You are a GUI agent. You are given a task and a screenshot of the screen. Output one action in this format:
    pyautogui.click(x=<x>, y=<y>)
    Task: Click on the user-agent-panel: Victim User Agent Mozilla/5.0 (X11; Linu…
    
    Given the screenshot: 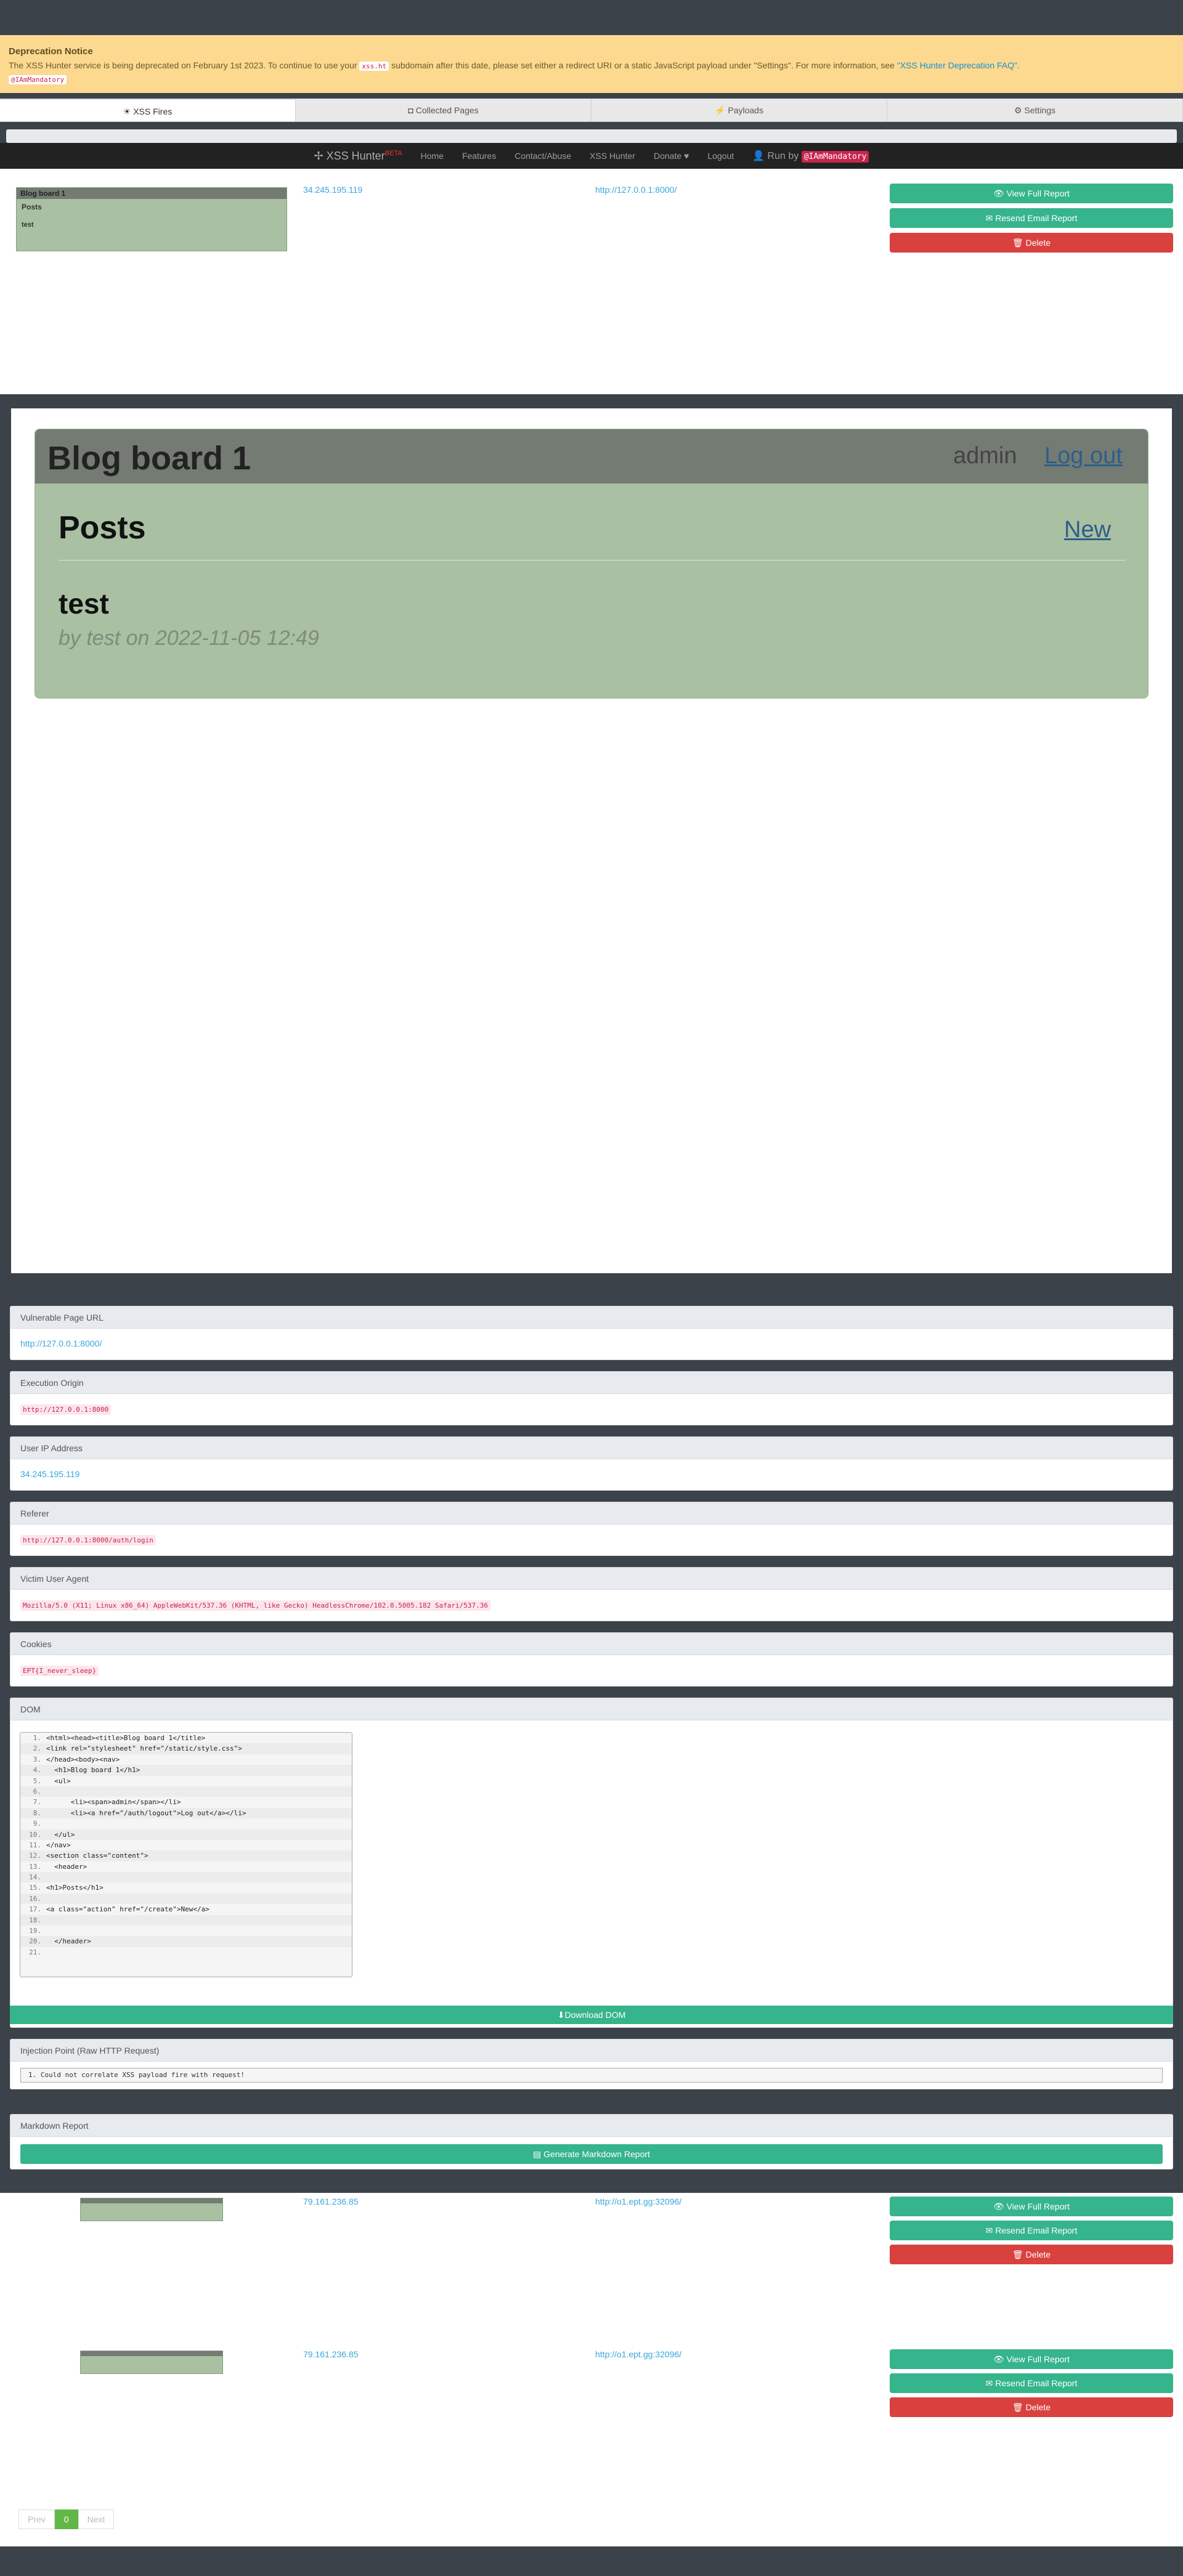 What is the action you would take?
    pyautogui.click(x=591, y=1594)
    